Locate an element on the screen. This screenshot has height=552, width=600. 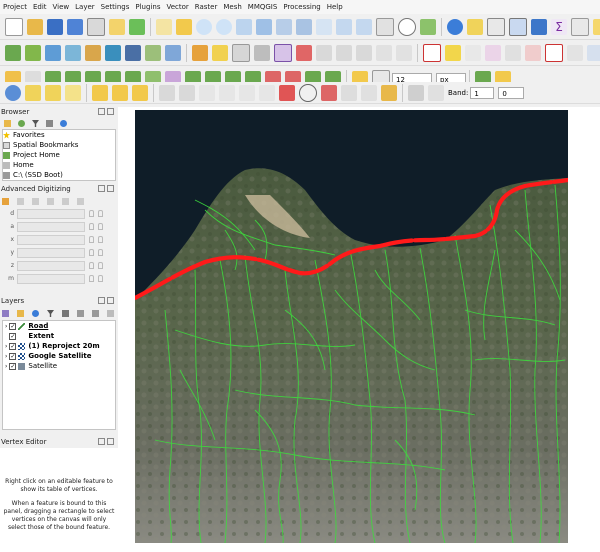
raster-pick-icon is located at coordinates (416, 92).